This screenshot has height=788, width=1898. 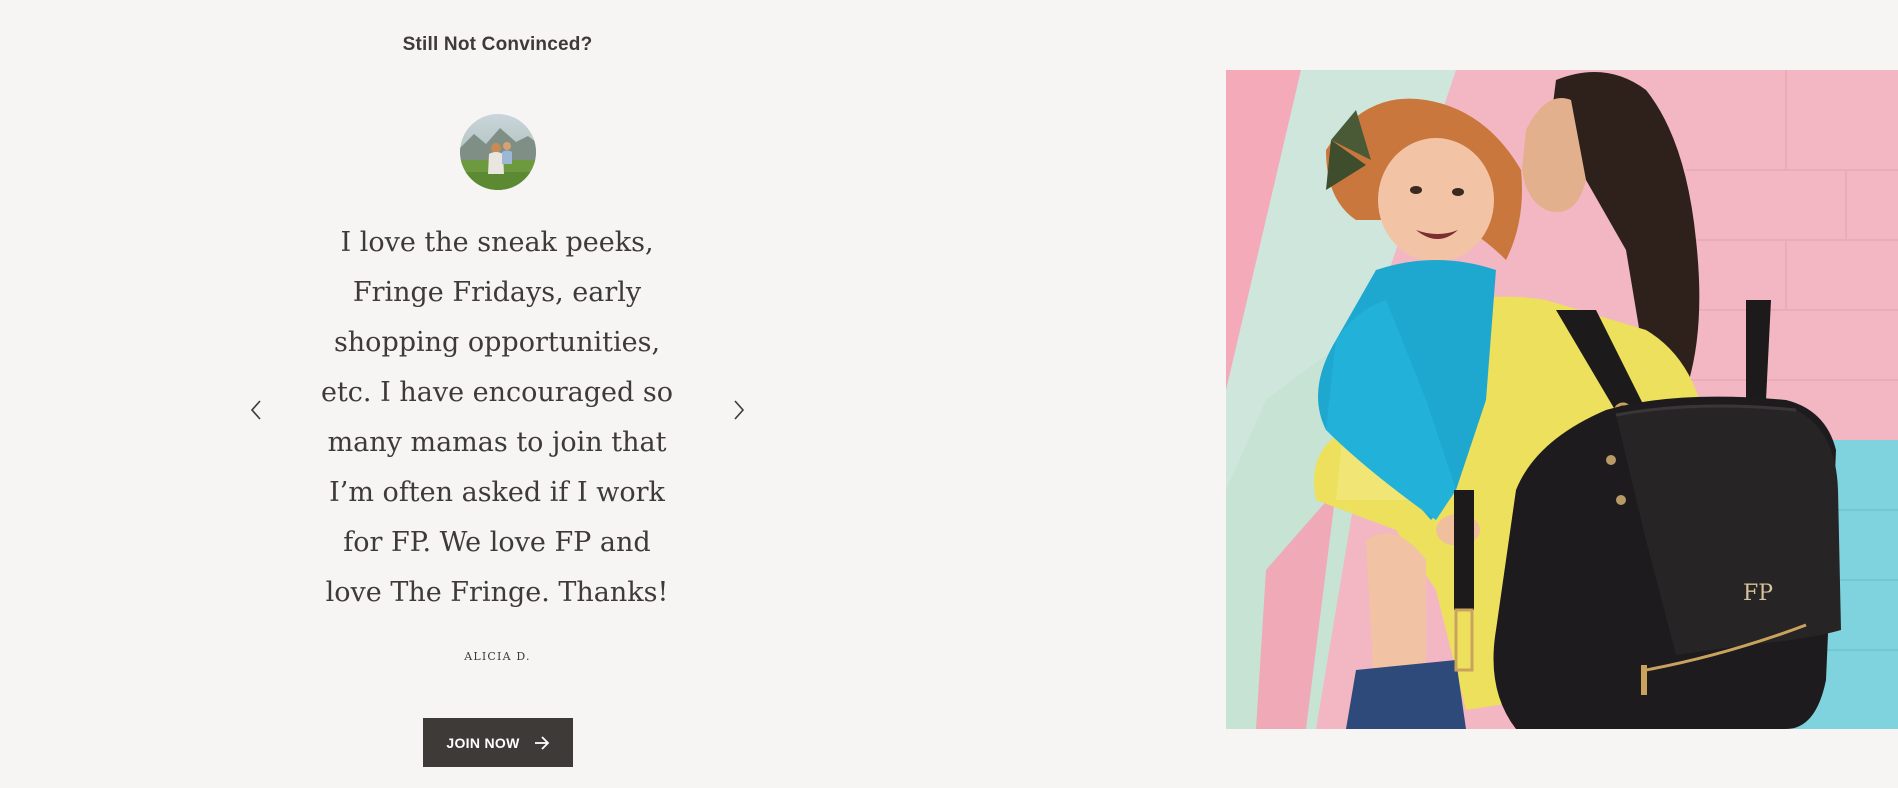 I want to click on chevron-left-icon, so click(x=255, y=410).